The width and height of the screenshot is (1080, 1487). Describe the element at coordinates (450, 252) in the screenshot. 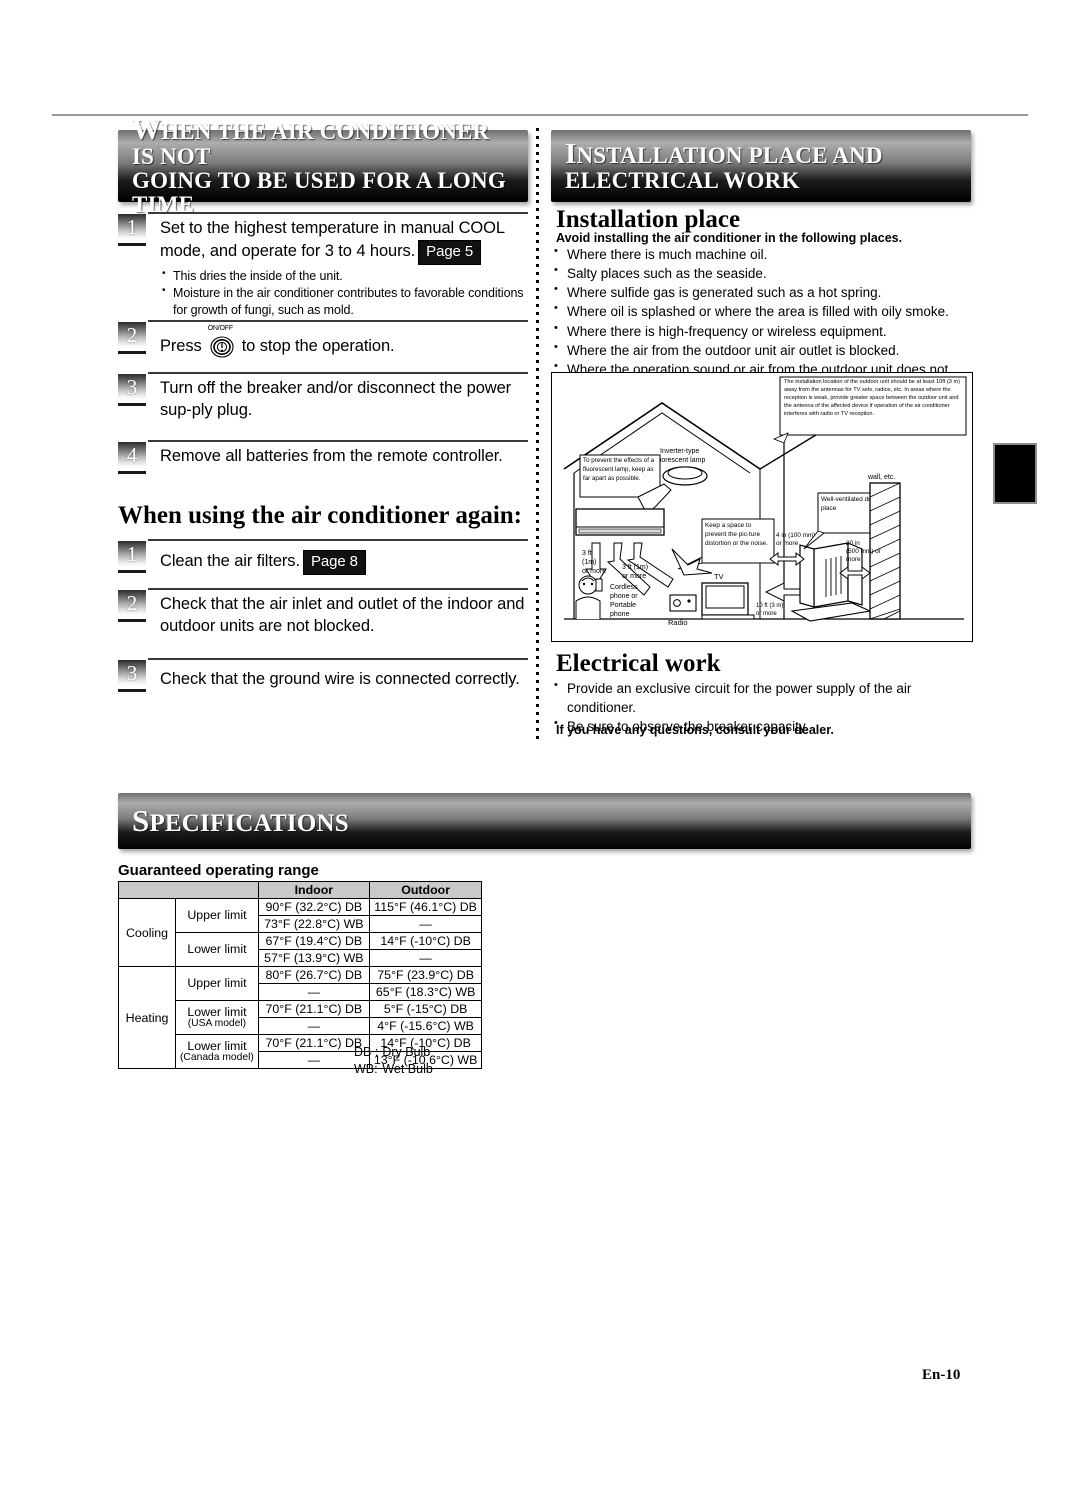

I see `page-reference-badge: Page 5` at that location.